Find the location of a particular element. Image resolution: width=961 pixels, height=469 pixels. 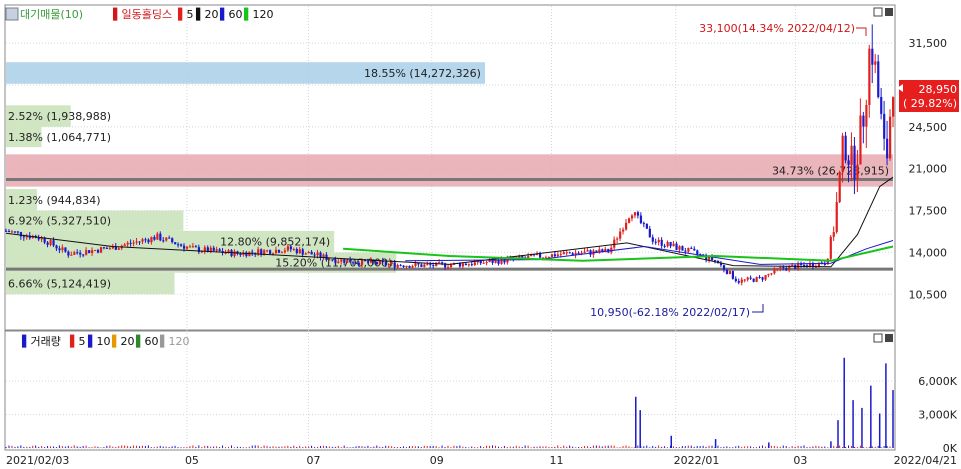

legend-price-label: 대기매물(10) is located at coordinates (51, 14).